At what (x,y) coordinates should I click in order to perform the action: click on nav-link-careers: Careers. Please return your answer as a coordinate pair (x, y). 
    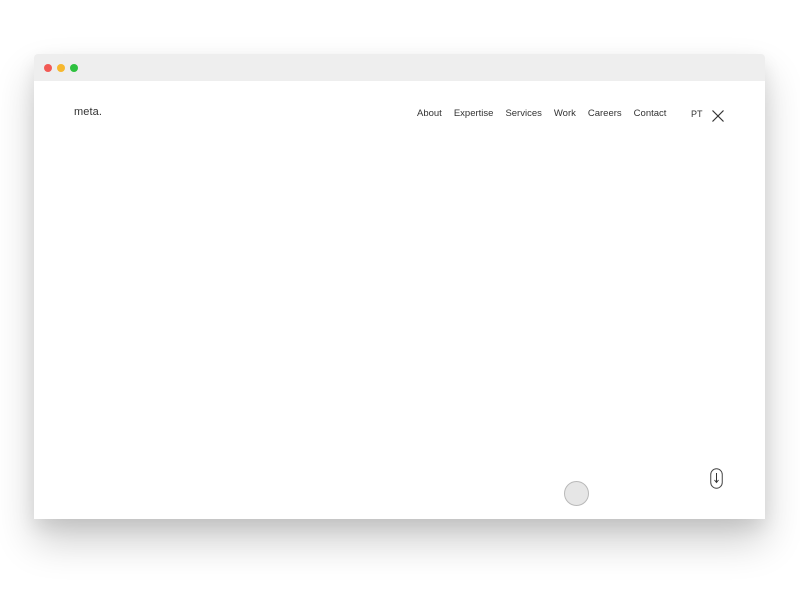
    Looking at the image, I should click on (605, 113).